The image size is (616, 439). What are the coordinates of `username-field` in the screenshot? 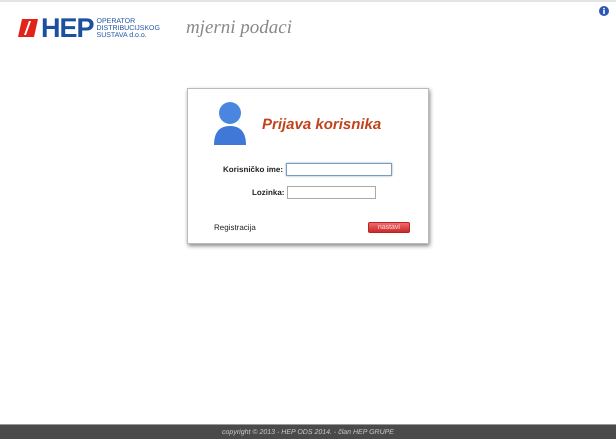 It's located at (339, 169).